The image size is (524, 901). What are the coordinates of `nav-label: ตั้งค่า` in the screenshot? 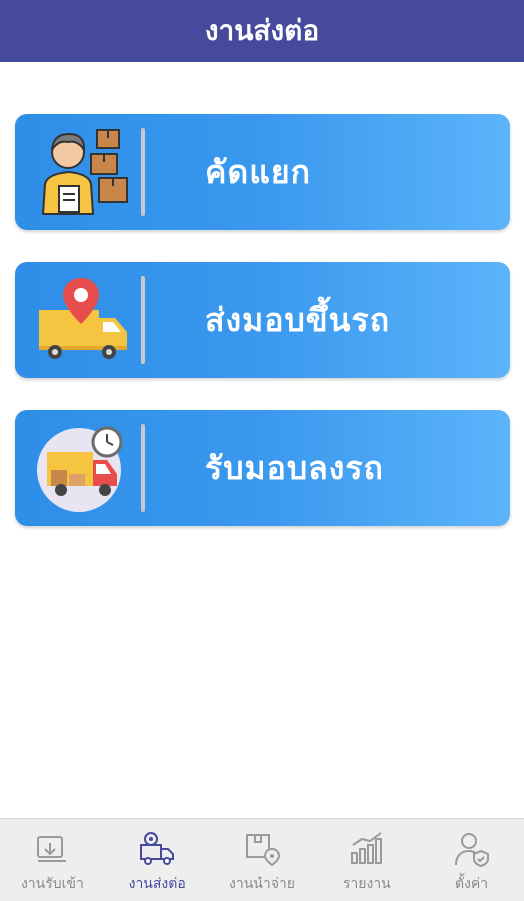 It's located at (472, 884).